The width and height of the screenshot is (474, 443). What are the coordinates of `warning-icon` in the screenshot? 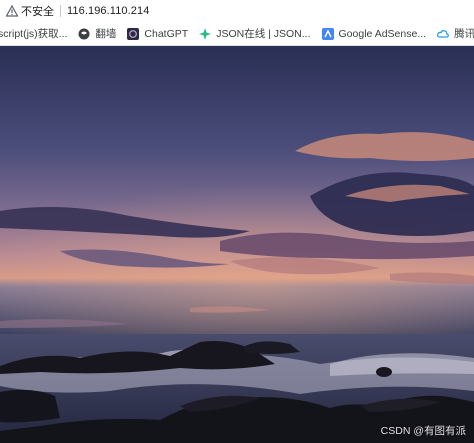 It's located at (12, 11).